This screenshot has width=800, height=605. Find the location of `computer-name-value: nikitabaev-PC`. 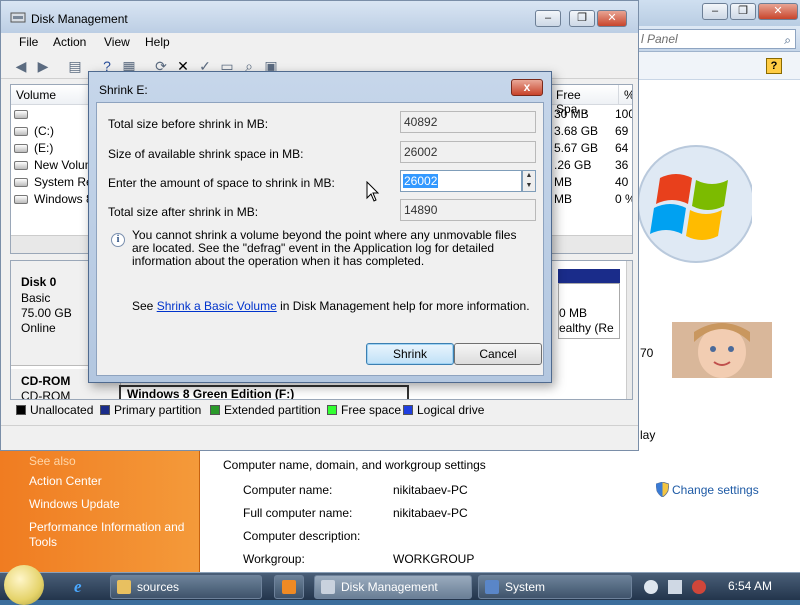

computer-name-value: nikitabaev-PC is located at coordinates (430, 490).